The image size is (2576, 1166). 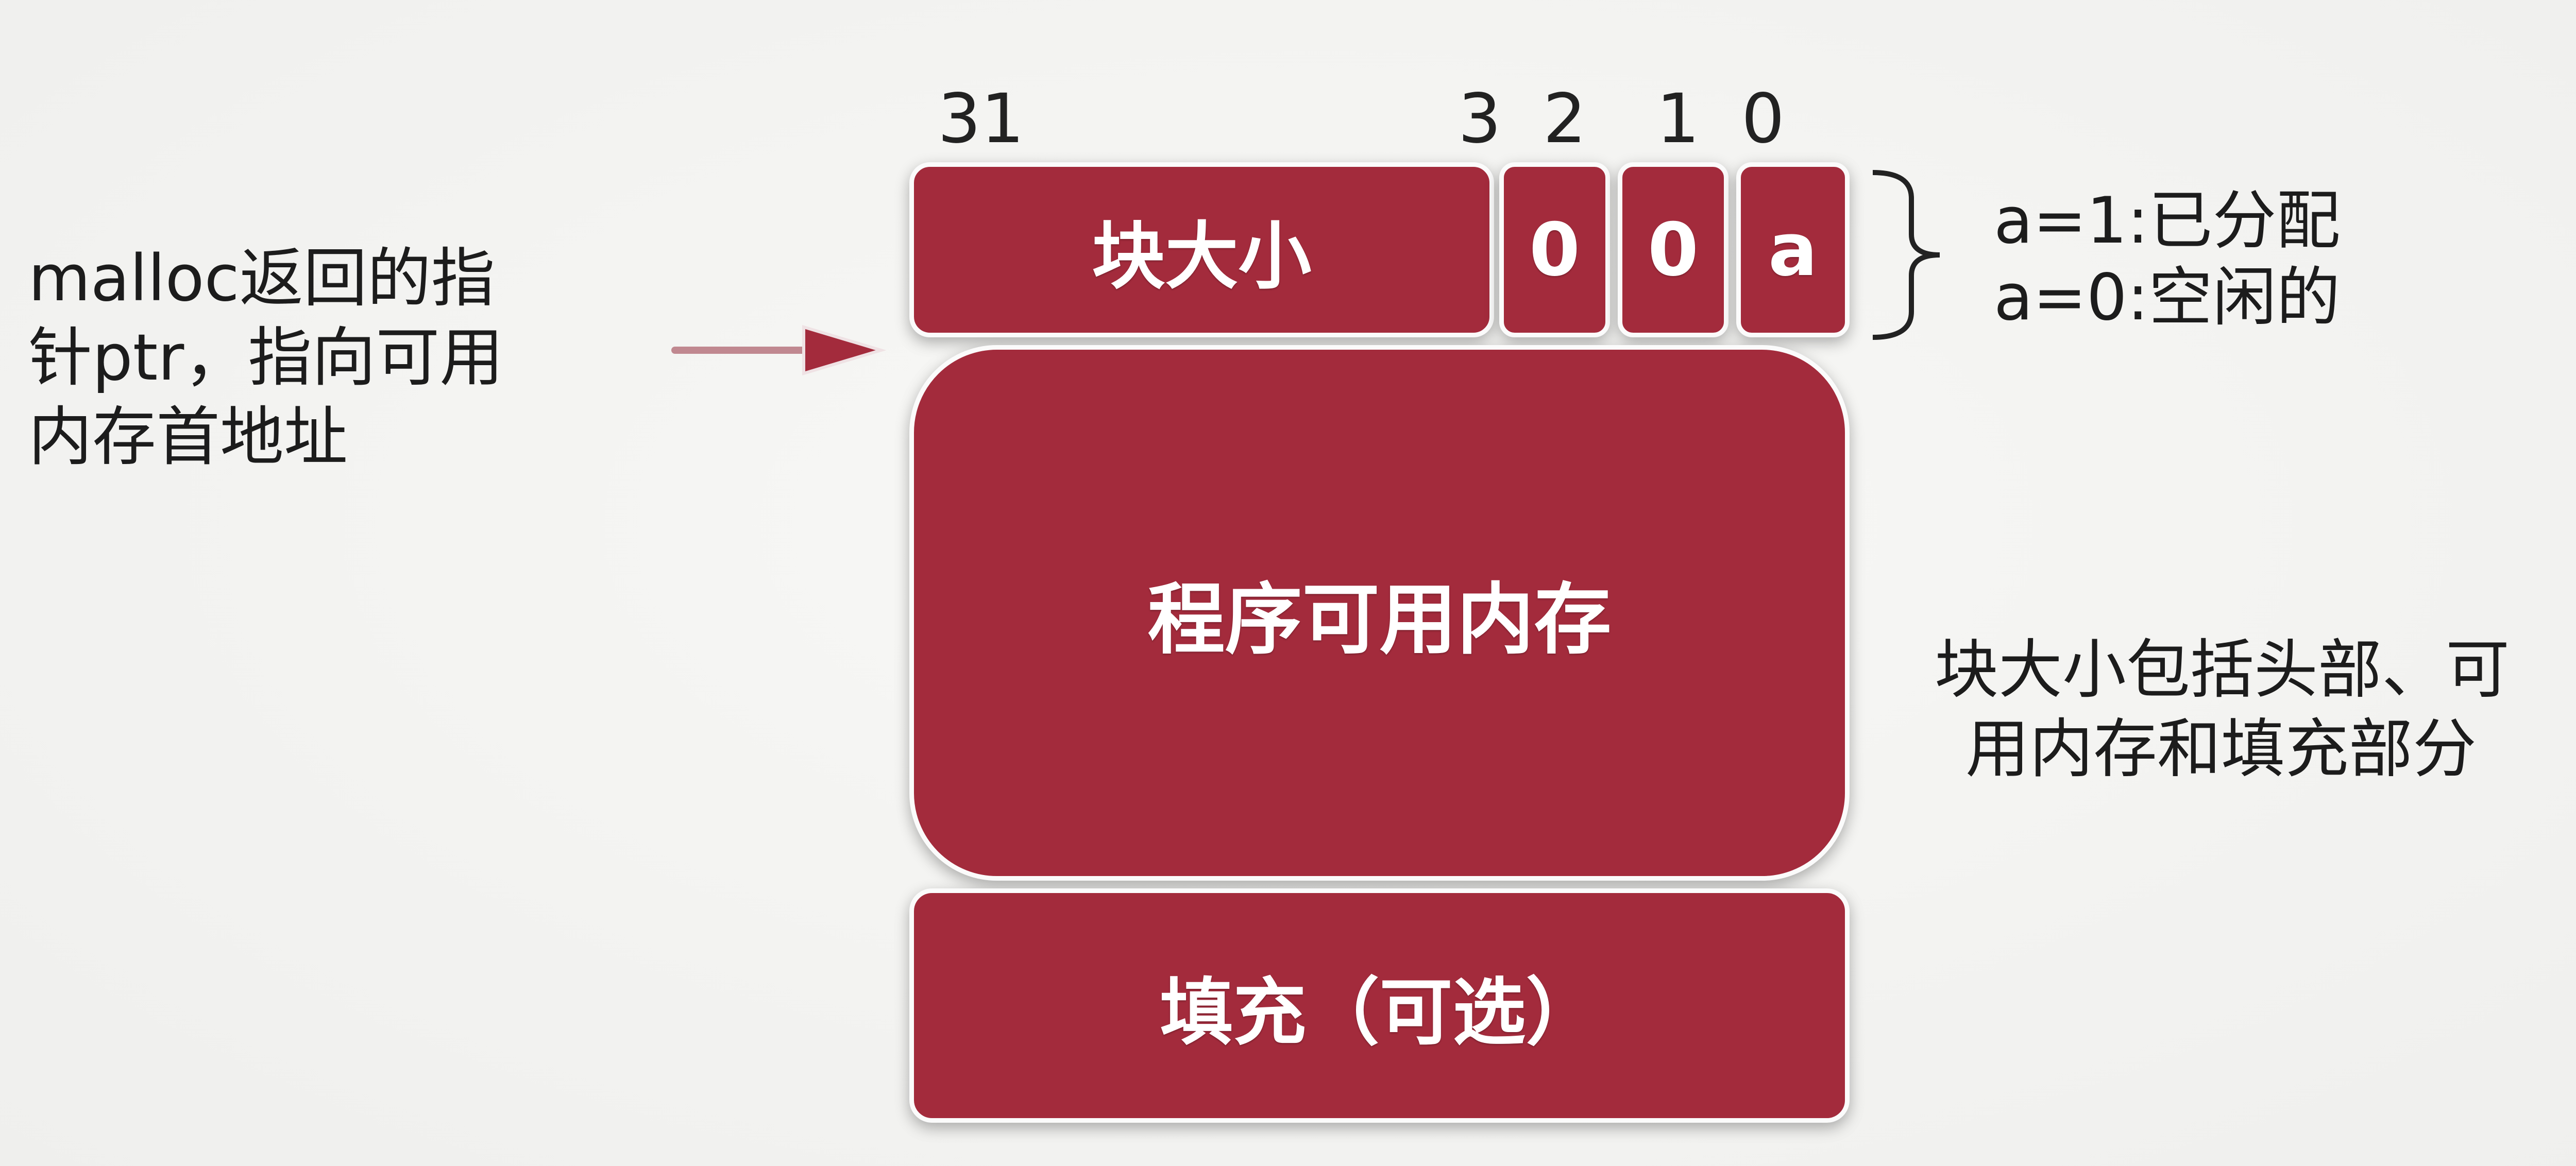 I want to click on header-size-field: 块大小, so click(x=1201, y=250).